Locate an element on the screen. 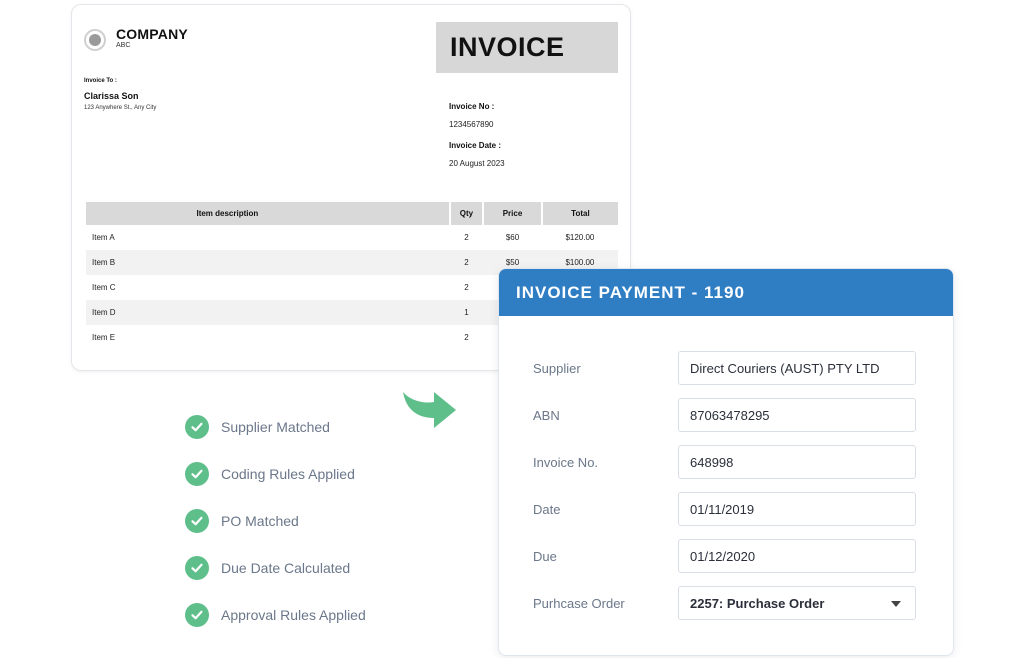  invoice-no-value: 1234567890 is located at coordinates (471, 124).